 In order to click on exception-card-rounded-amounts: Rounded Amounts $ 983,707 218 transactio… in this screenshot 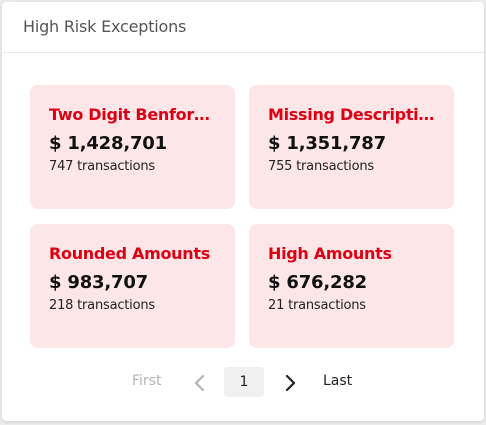, I will do `click(132, 286)`.